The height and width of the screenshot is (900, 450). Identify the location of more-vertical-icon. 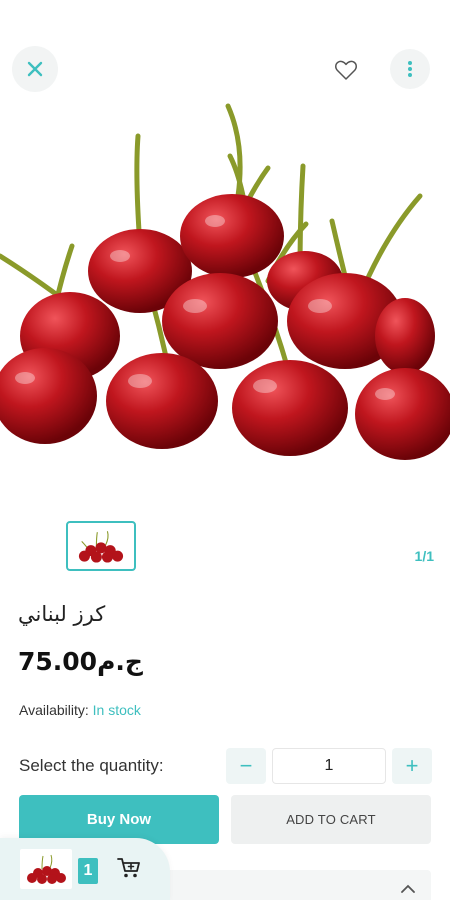
(410, 69).